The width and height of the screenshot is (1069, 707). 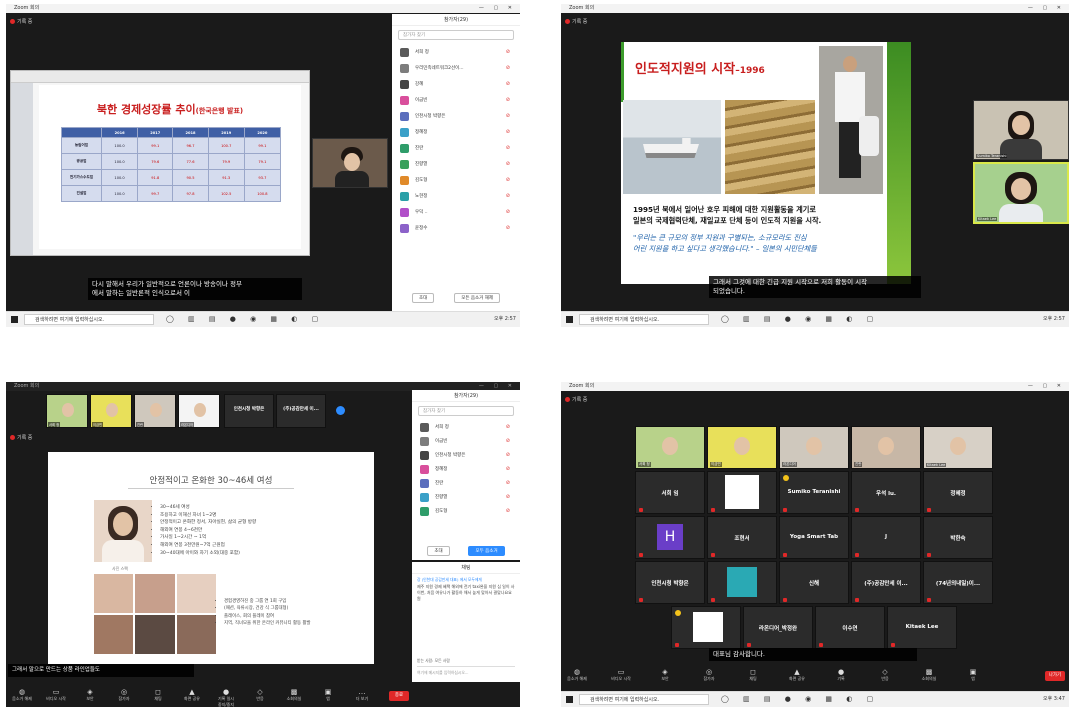 What do you see at coordinates (841, 675) in the screenshot?
I see `toolbar-item: ● 기록` at bounding box center [841, 675].